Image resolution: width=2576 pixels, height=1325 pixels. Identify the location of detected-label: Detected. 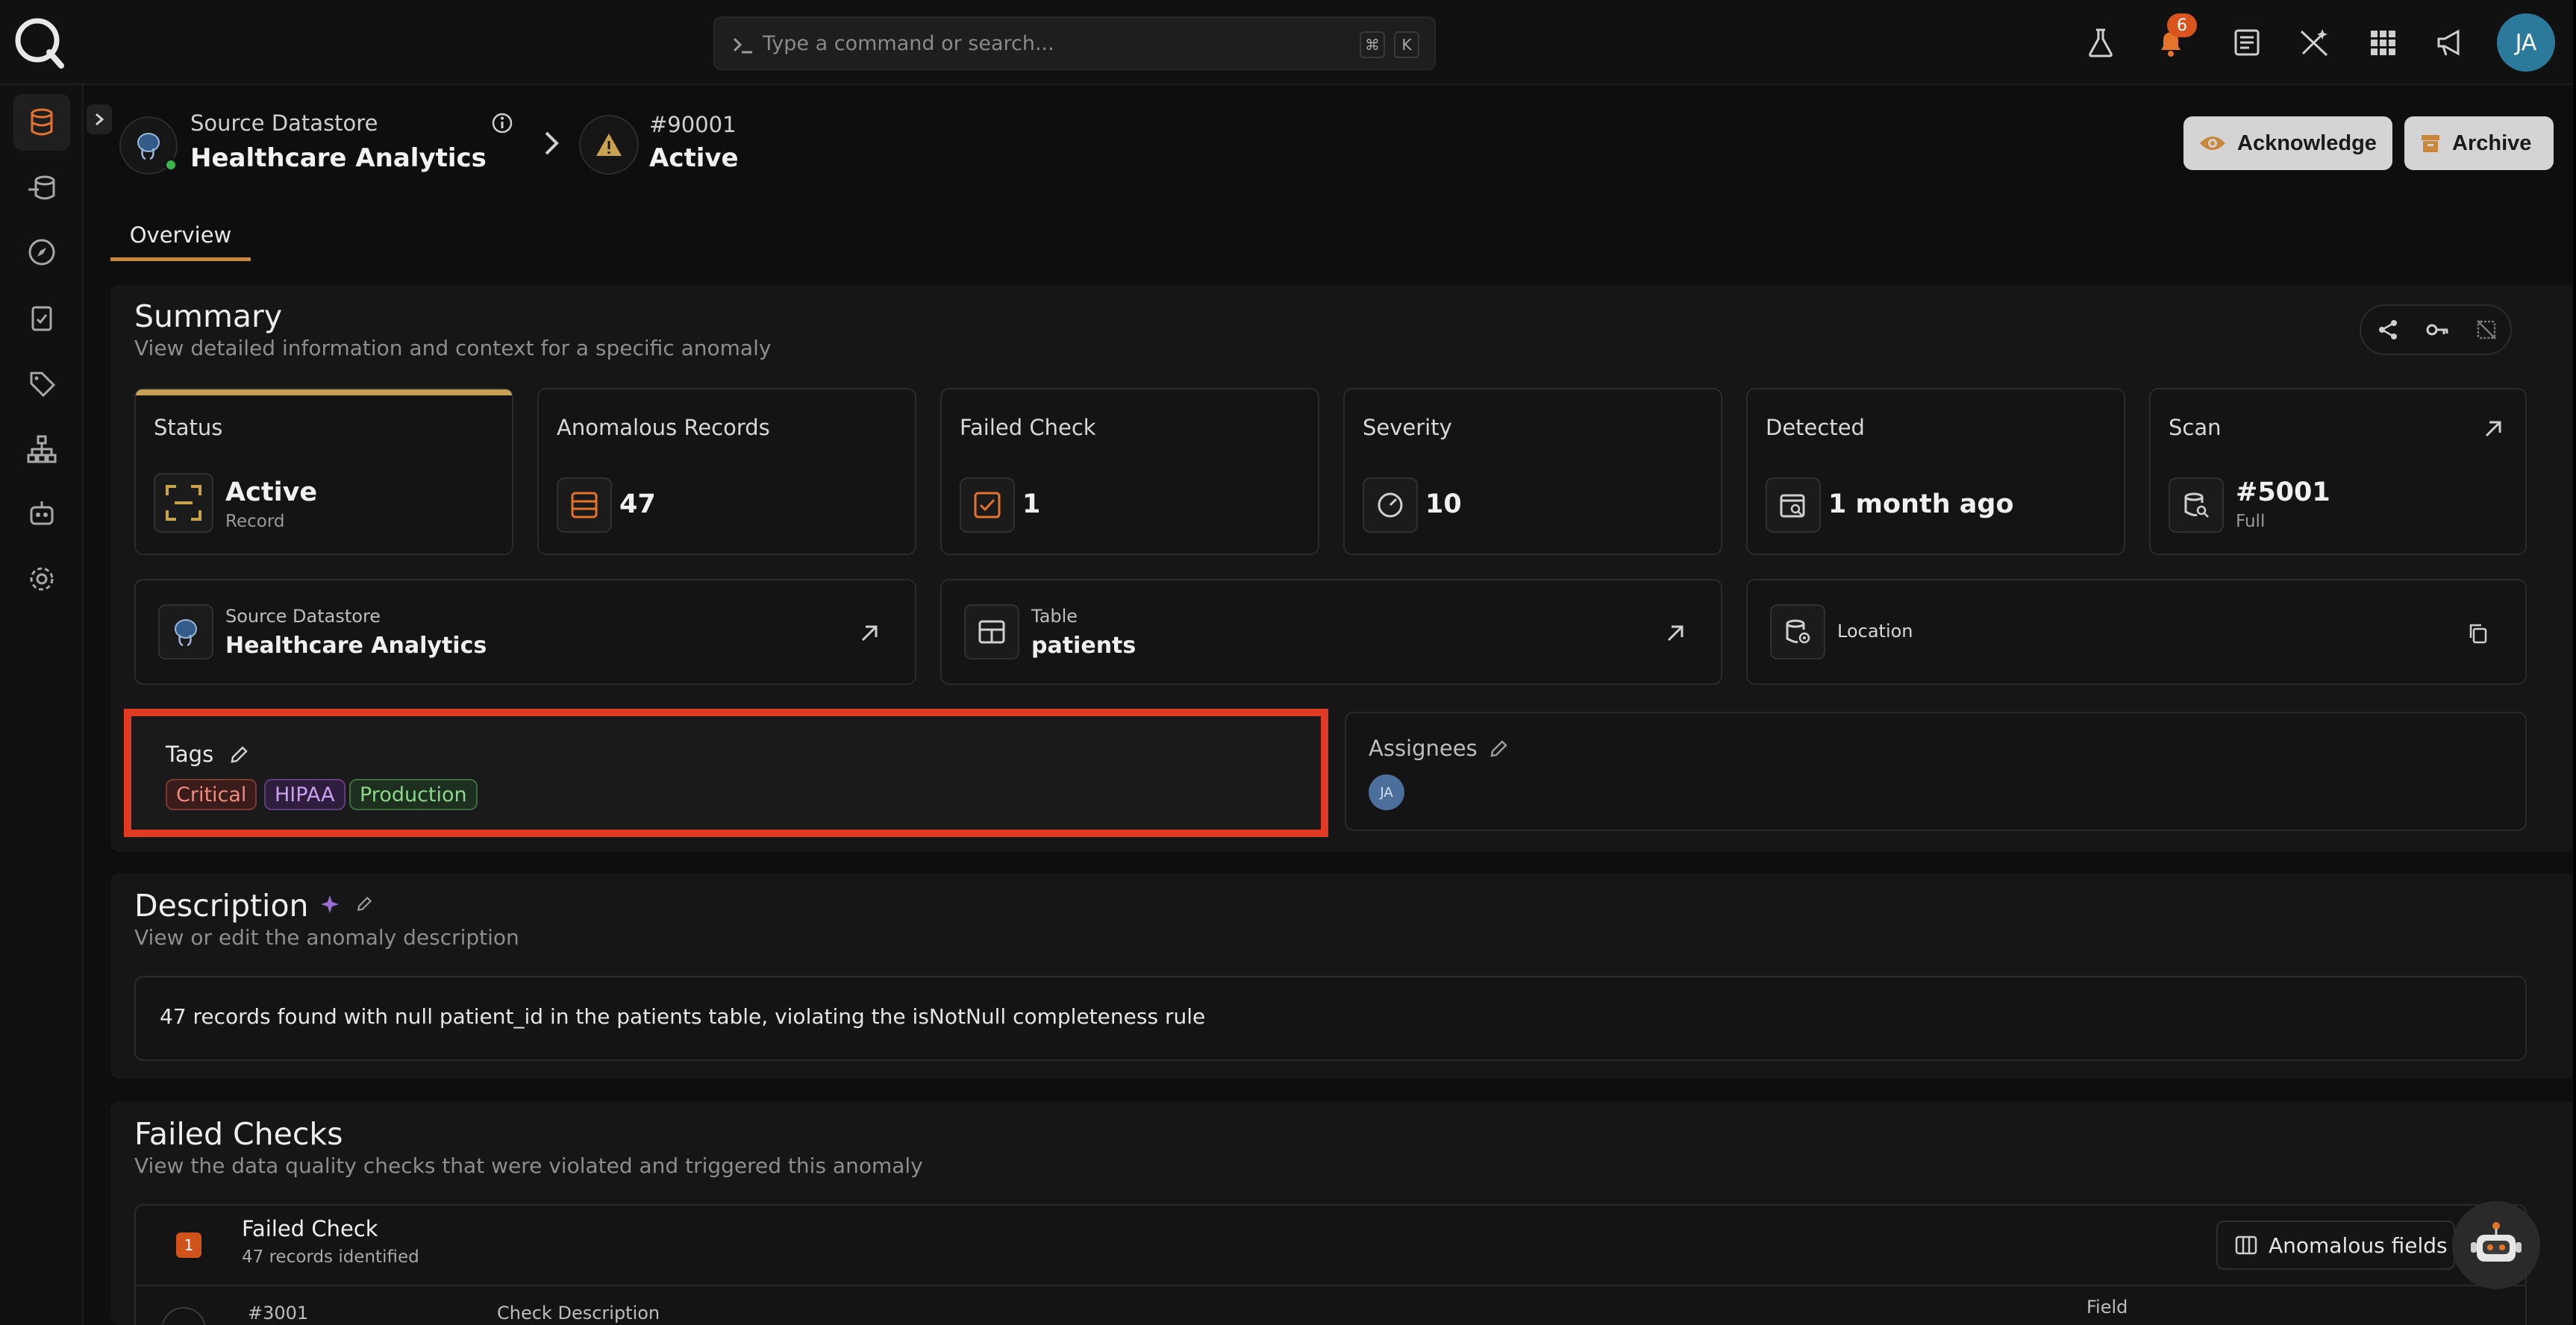
(1815, 427).